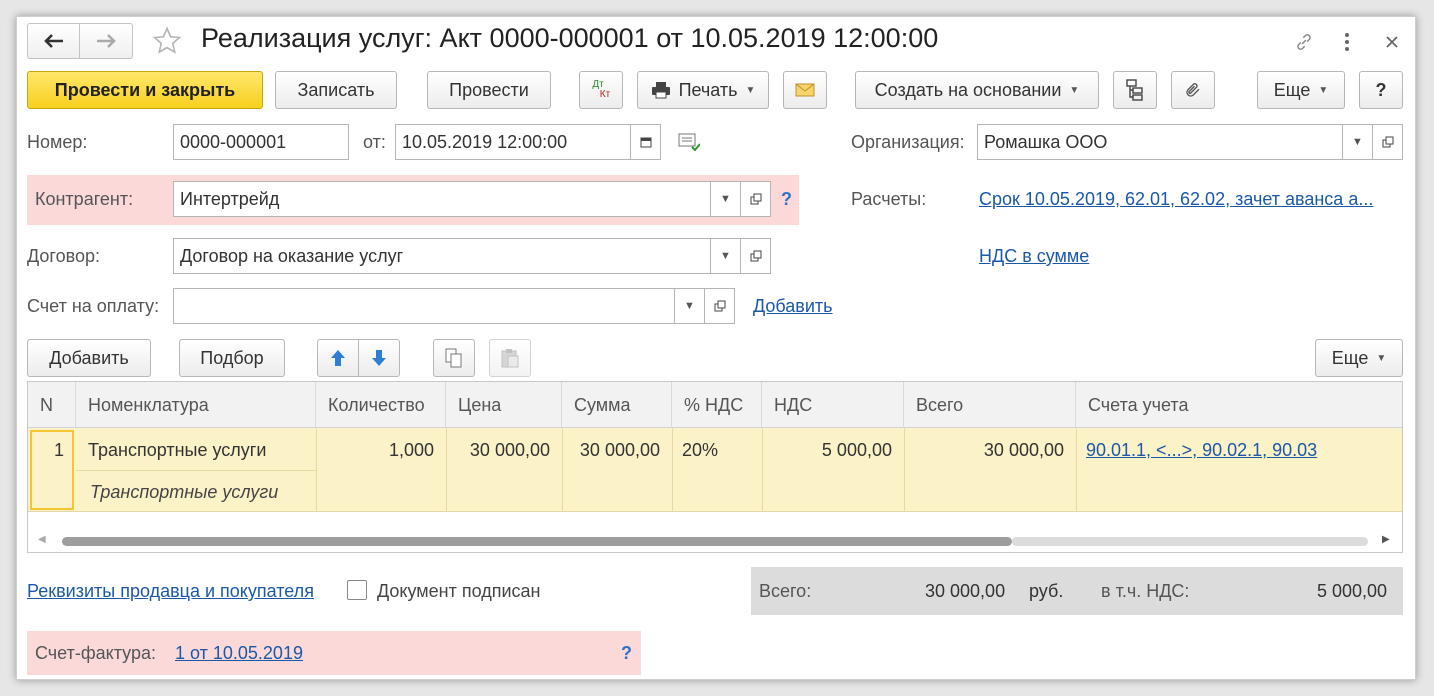 This screenshot has height=696, width=1434. I want to click on close-button, so click(1392, 42).